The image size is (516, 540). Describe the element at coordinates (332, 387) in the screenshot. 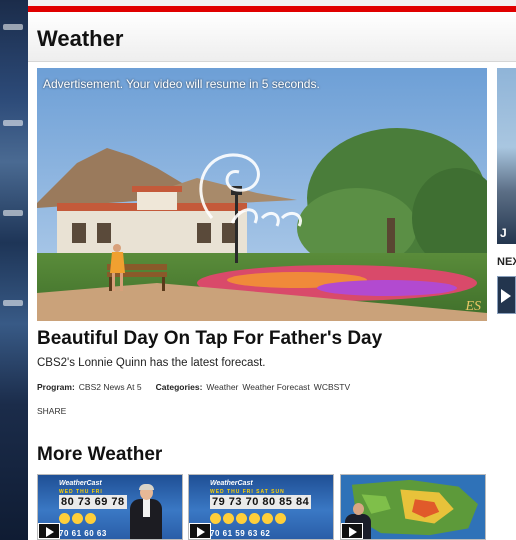

I see `category-link-wcbstv: WCBSTV` at that location.